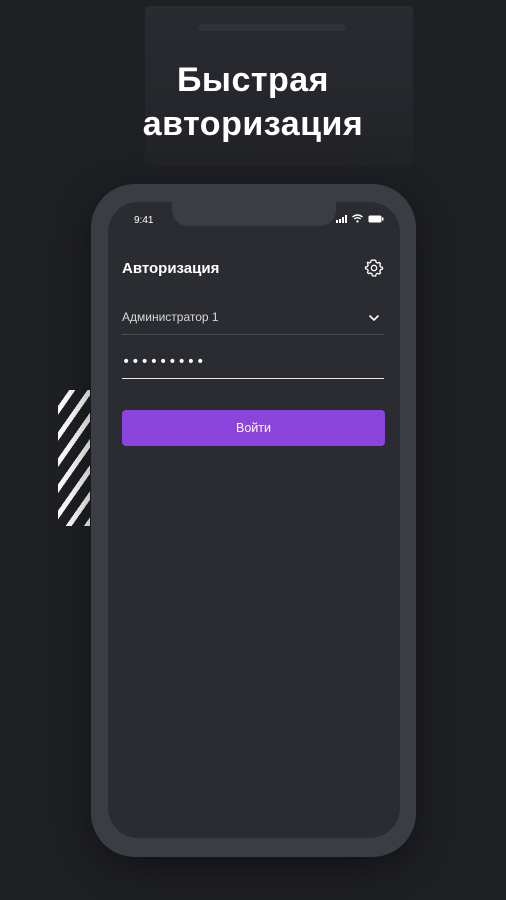  I want to click on background-photo-detail, so click(272, 27).